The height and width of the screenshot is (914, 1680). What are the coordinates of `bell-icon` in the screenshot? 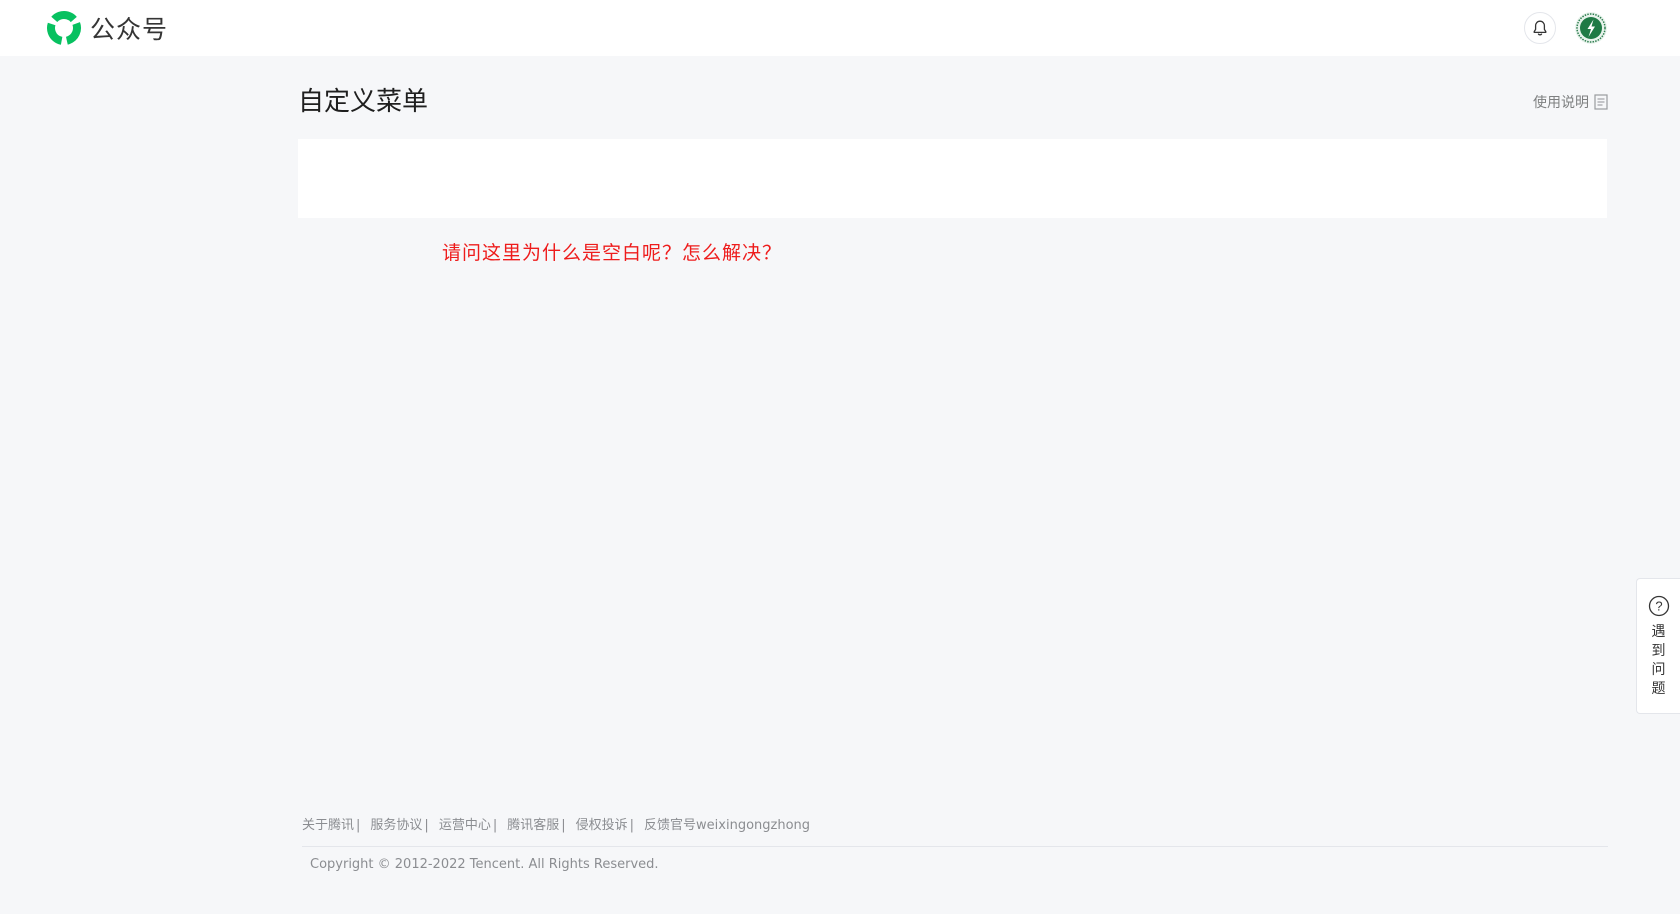 It's located at (1540, 28).